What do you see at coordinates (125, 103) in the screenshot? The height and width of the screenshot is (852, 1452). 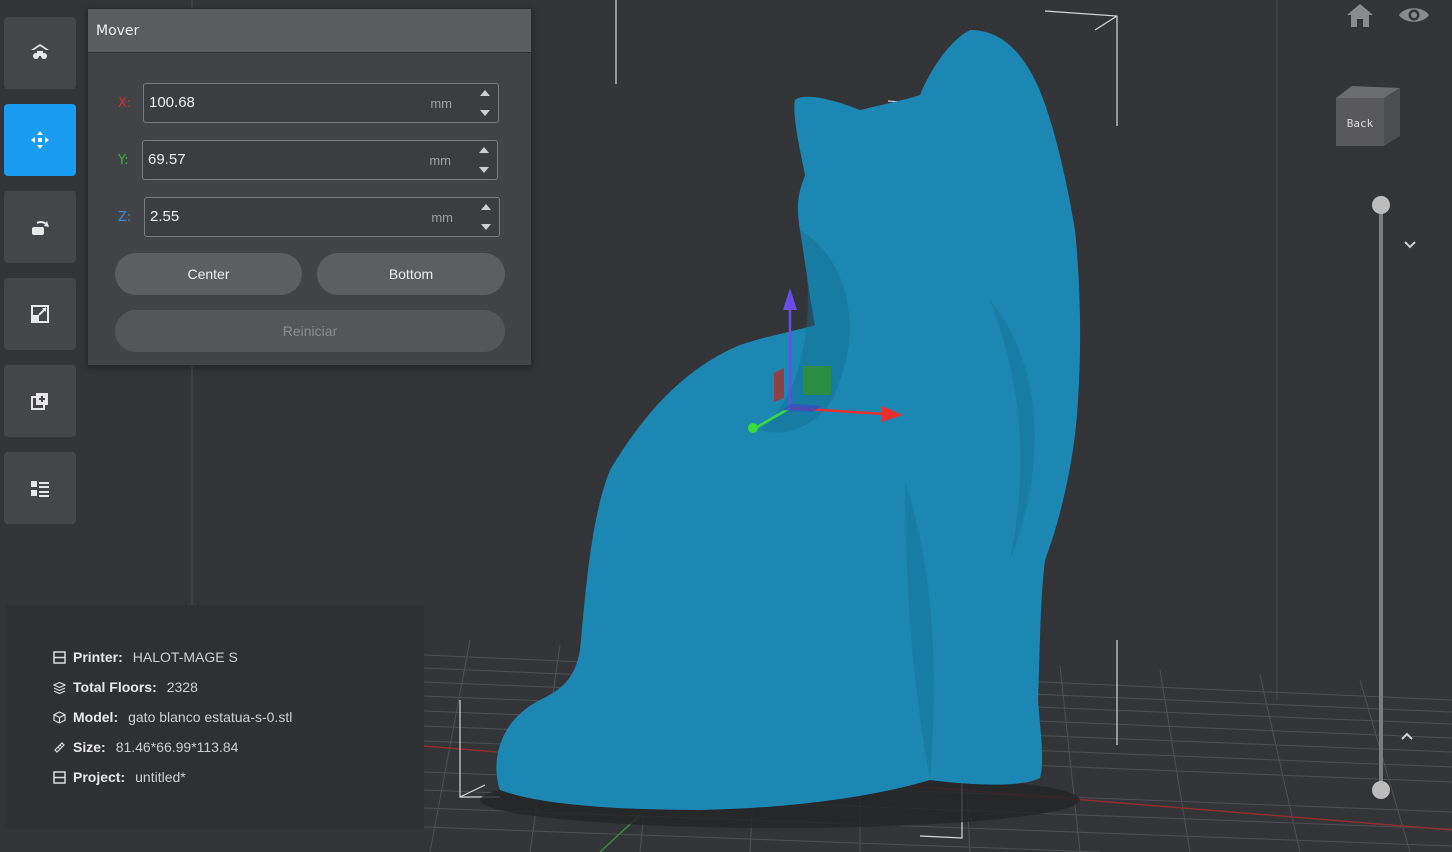 I see `x-label: X:` at bounding box center [125, 103].